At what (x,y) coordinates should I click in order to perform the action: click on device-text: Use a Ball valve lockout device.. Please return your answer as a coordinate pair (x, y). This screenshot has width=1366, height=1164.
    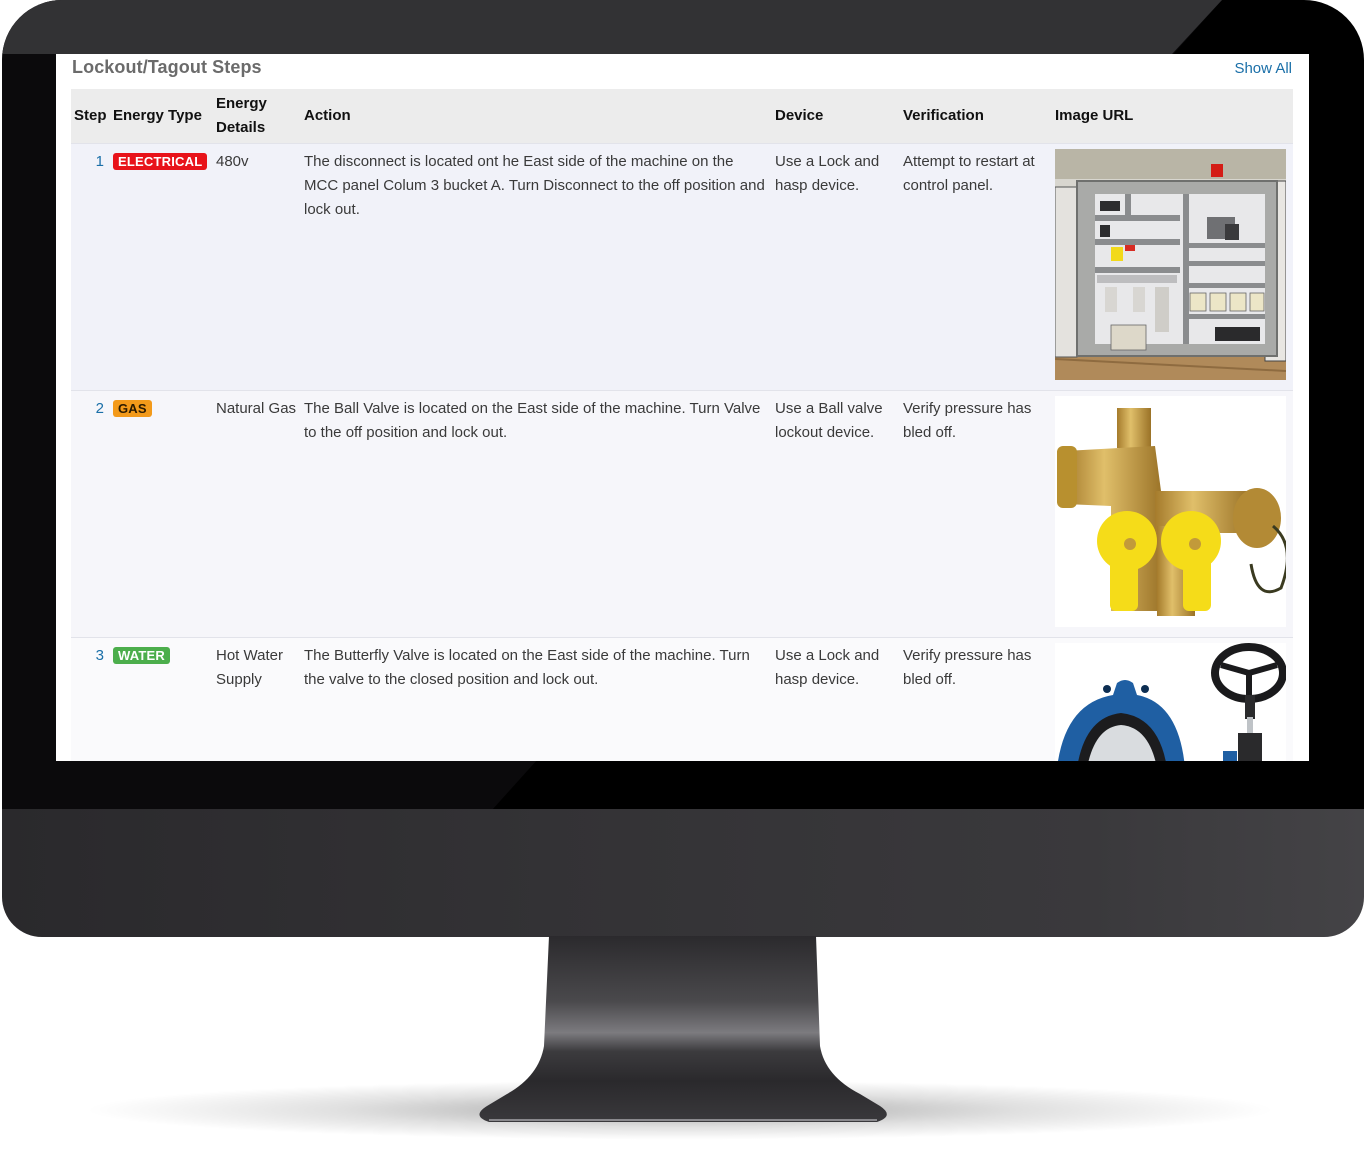
    Looking at the image, I should click on (836, 514).